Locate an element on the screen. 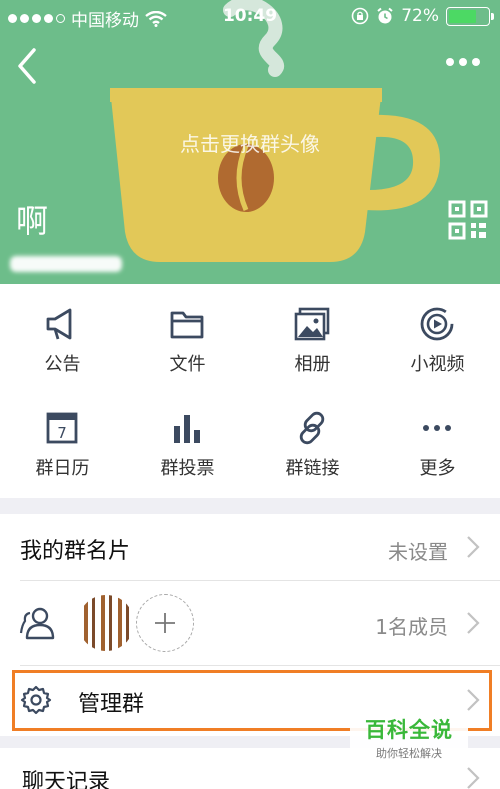 The image size is (500, 789). battery-percent: 72% is located at coordinates (420, 16).